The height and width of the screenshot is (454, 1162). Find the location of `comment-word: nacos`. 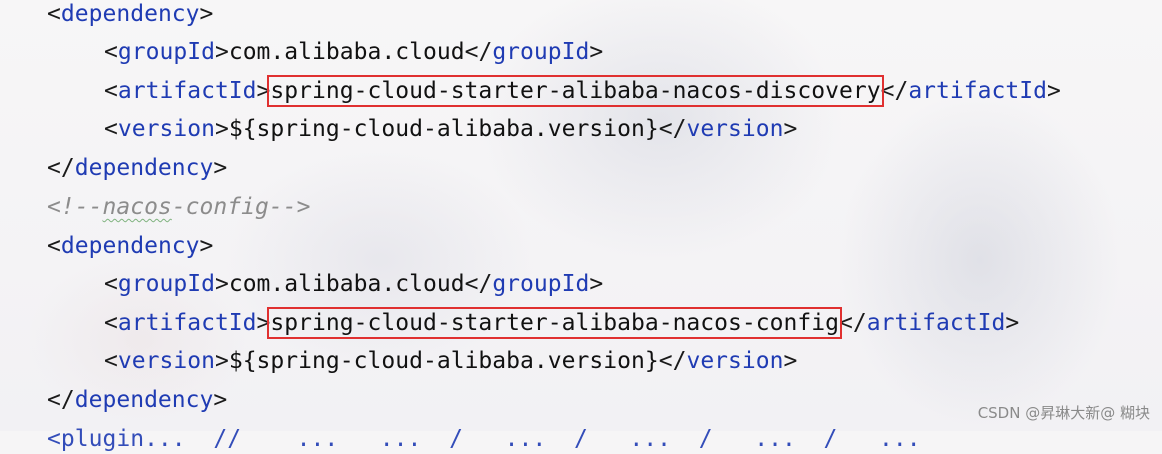

comment-word: nacos is located at coordinates (137, 207).